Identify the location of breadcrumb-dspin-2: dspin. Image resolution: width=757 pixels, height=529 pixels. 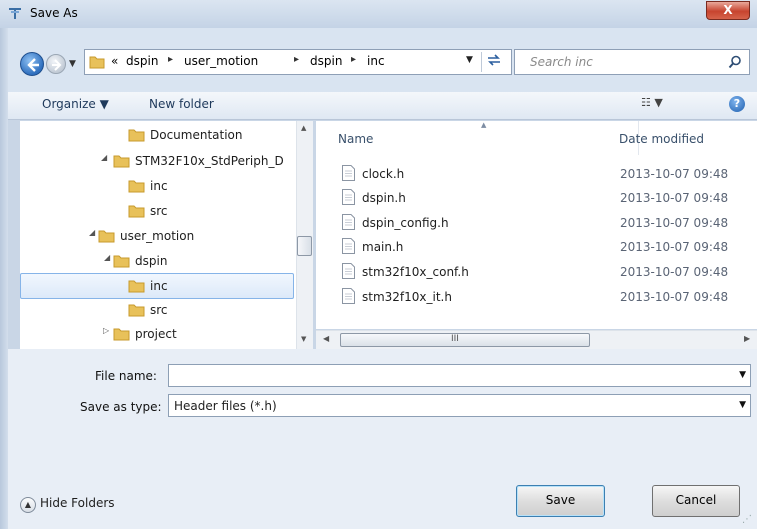
(326, 61).